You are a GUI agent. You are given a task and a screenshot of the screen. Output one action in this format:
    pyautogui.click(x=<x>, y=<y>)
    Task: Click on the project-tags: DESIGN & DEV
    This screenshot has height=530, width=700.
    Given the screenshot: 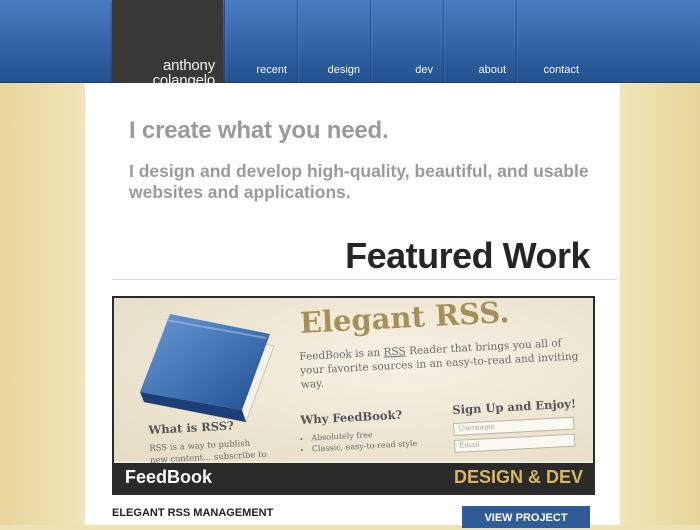 What is the action you would take?
    pyautogui.click(x=518, y=477)
    